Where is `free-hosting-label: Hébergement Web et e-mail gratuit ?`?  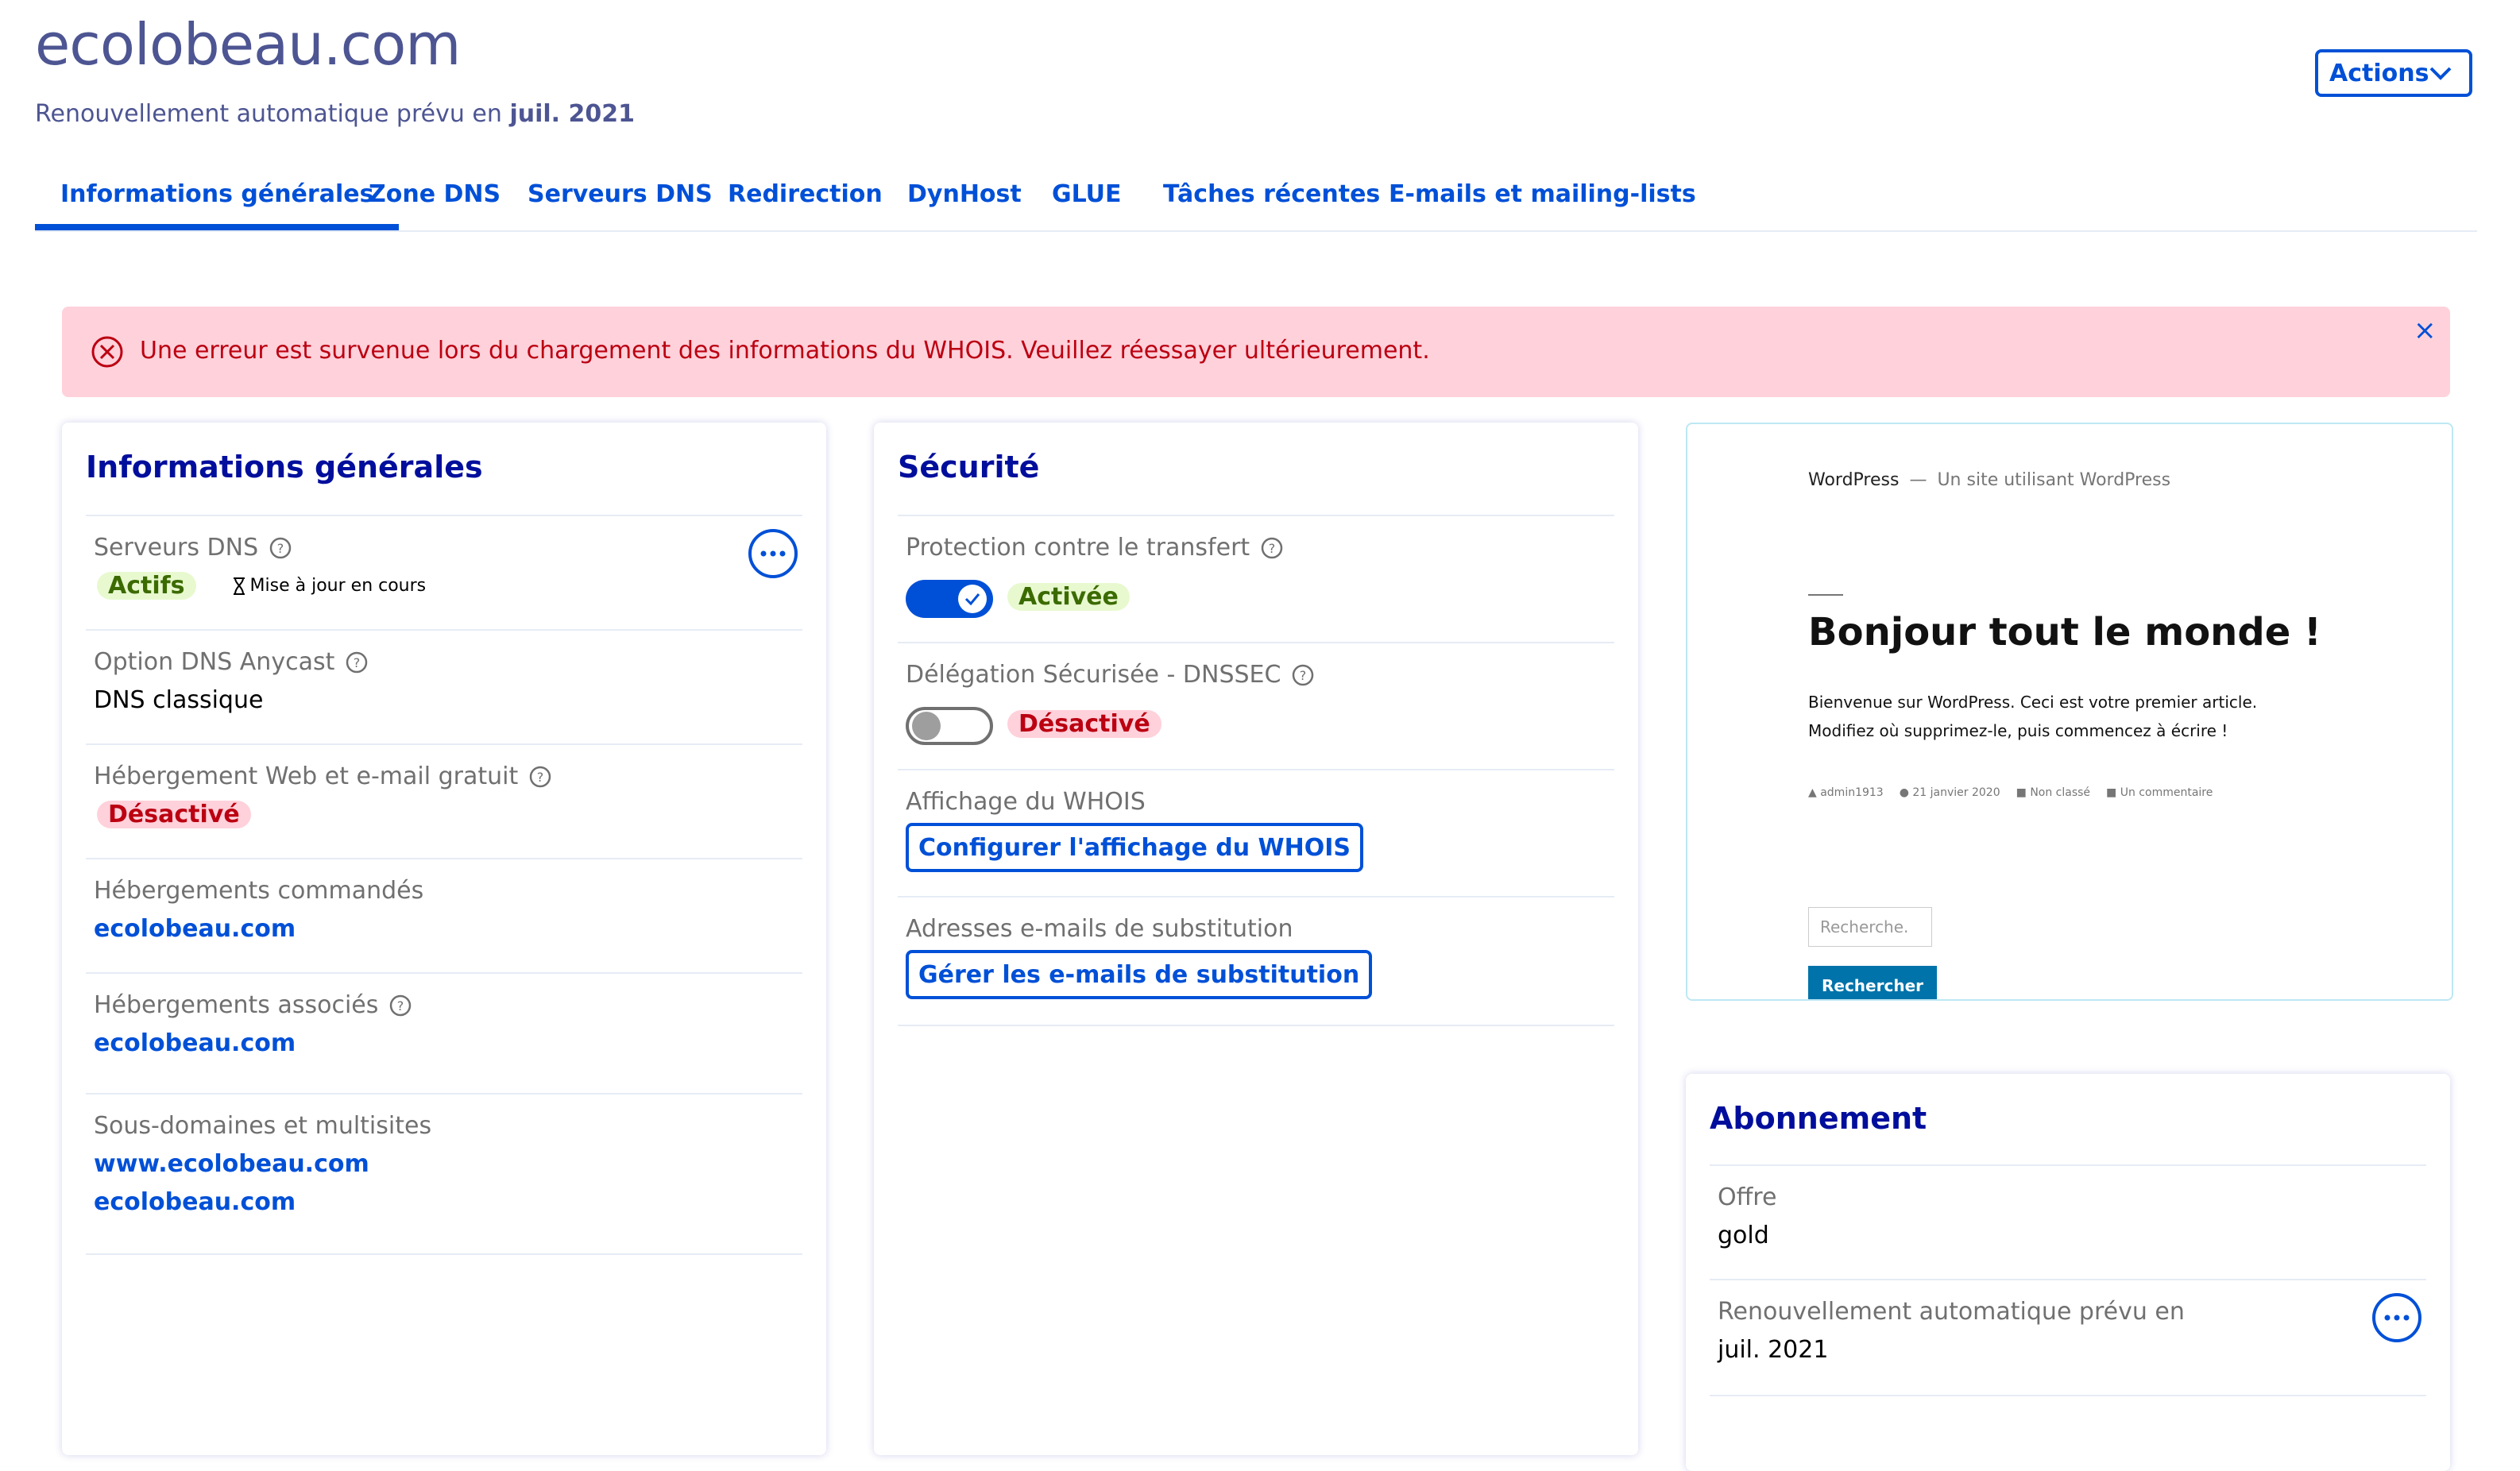
free-hosting-label: Hébergement Web et e-mail gratuit ? is located at coordinates (322, 776).